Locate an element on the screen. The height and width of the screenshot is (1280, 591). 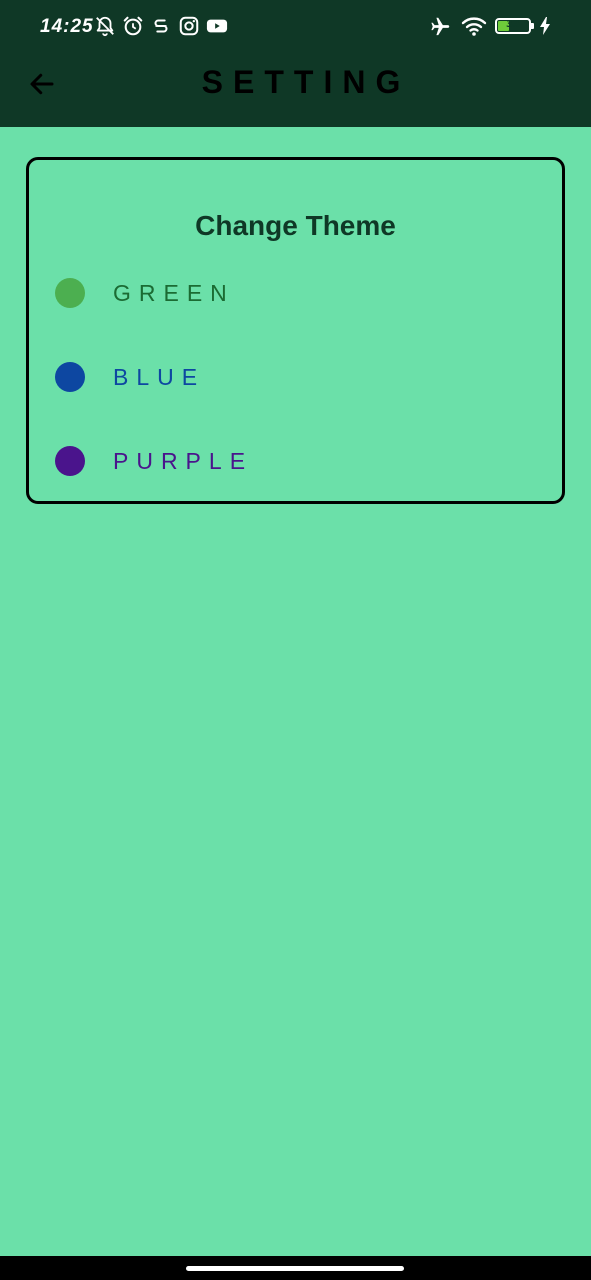
theme-option-blue: BLUE is located at coordinates (285, 377).